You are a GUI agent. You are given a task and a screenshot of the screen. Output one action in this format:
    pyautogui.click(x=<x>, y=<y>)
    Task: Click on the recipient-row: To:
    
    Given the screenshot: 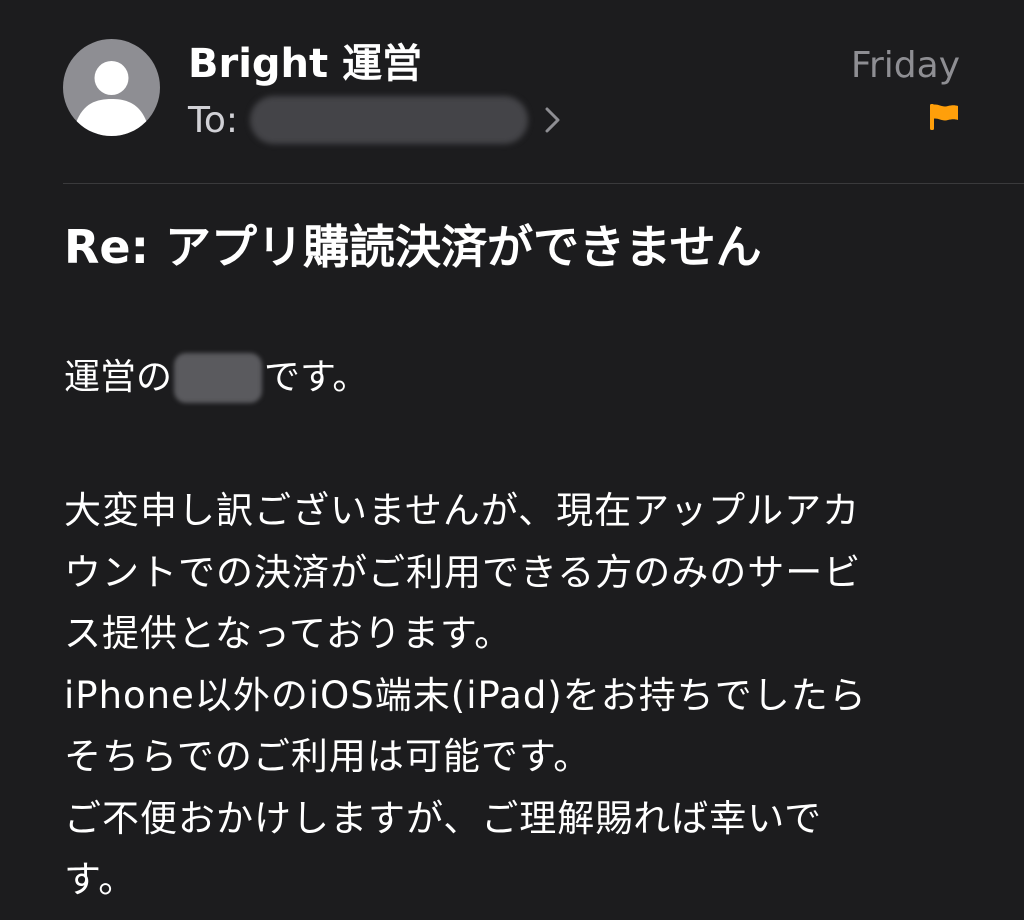 What is the action you would take?
    pyautogui.click(x=376, y=120)
    